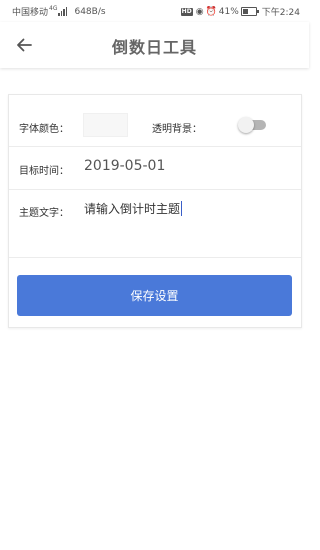 The width and height of the screenshot is (320, 550). I want to click on transparent-bg-label: 透明背景：, so click(177, 129).